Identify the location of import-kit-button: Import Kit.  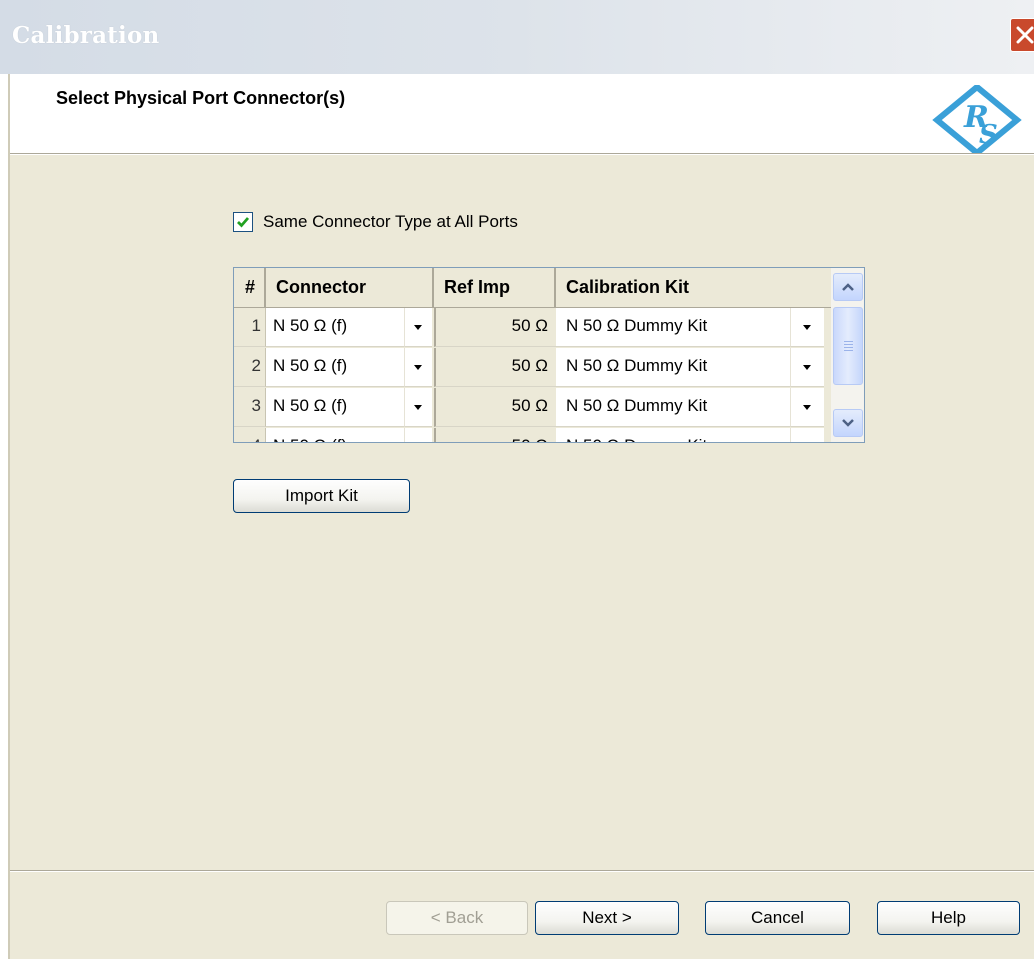
(321, 496).